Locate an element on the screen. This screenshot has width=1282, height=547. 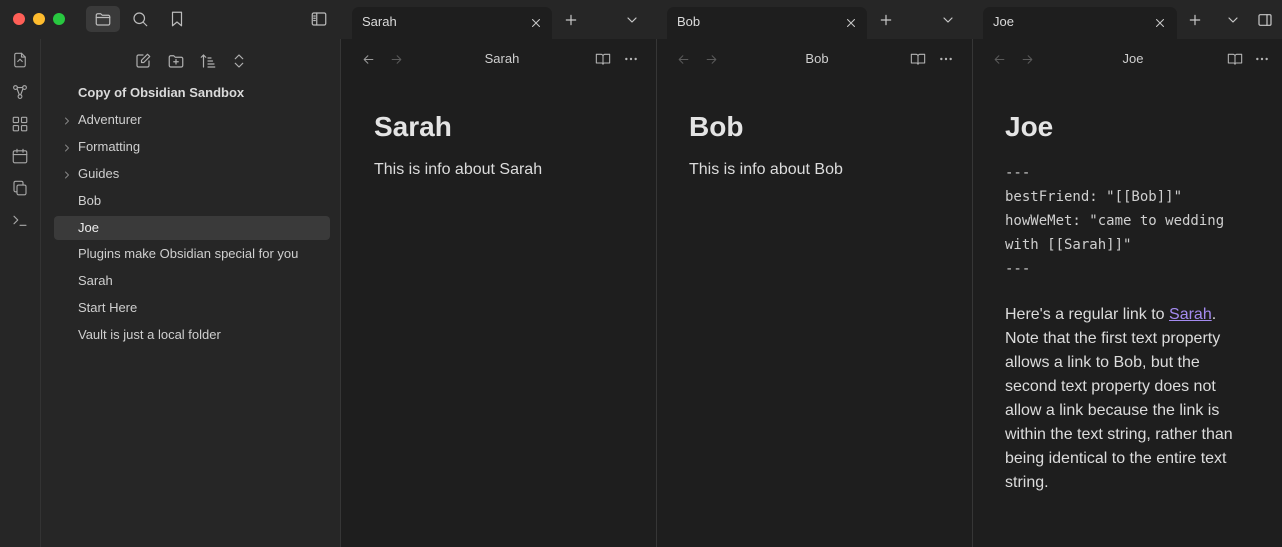
tree-item-label: Formatting is located at coordinates (109, 146).